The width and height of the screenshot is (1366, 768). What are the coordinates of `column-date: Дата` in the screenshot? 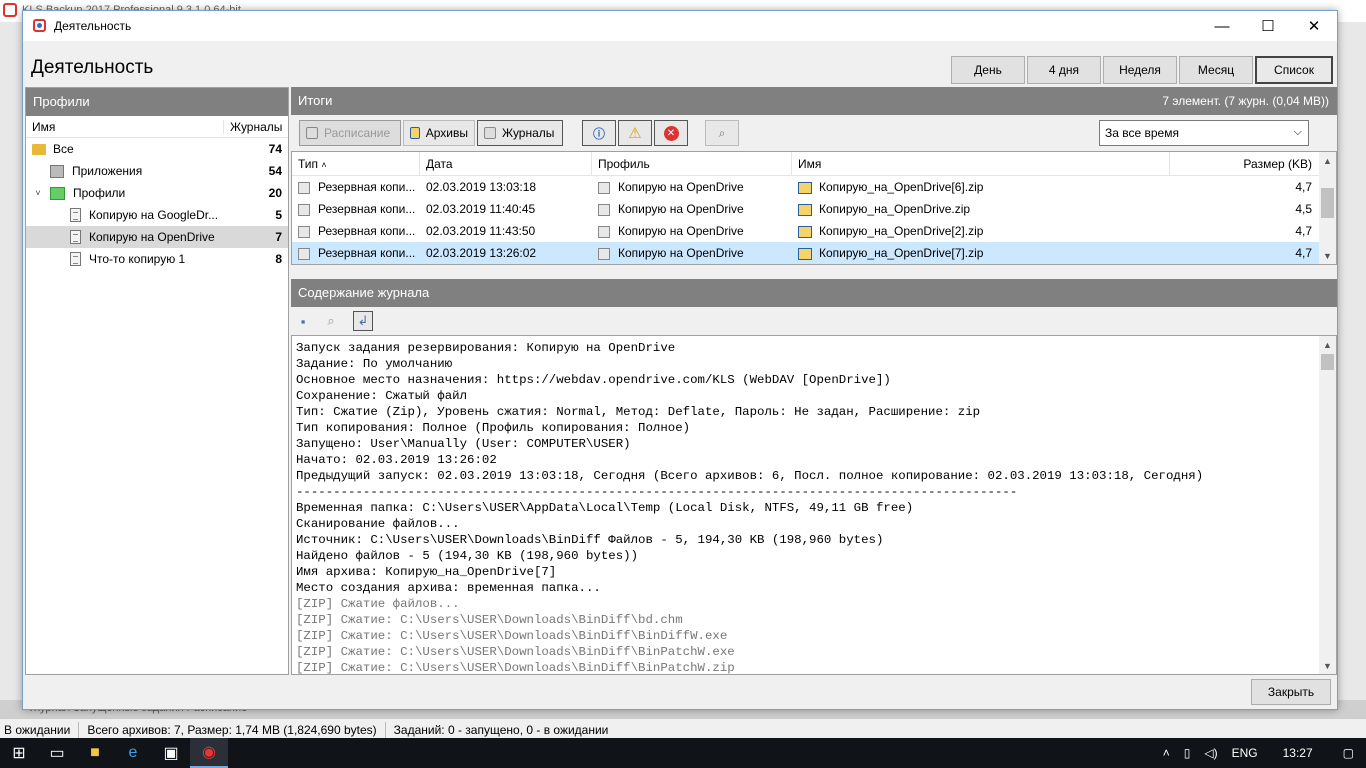 It's located at (506, 163).